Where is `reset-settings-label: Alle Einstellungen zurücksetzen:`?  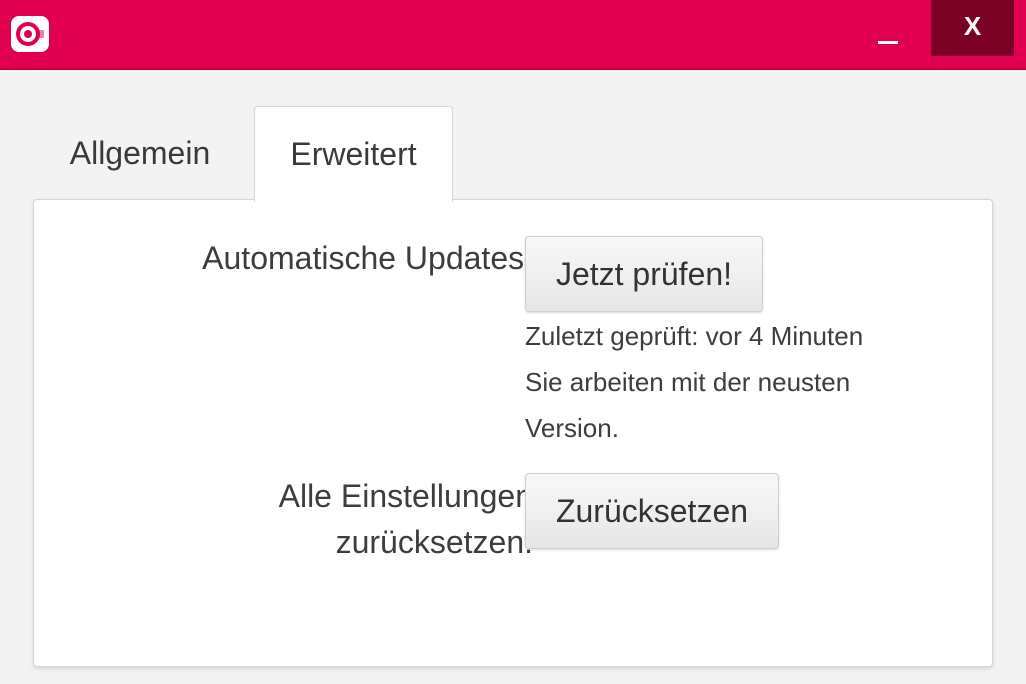 reset-settings-label: Alle Einstellungen zurücksetzen: is located at coordinates (406, 519).